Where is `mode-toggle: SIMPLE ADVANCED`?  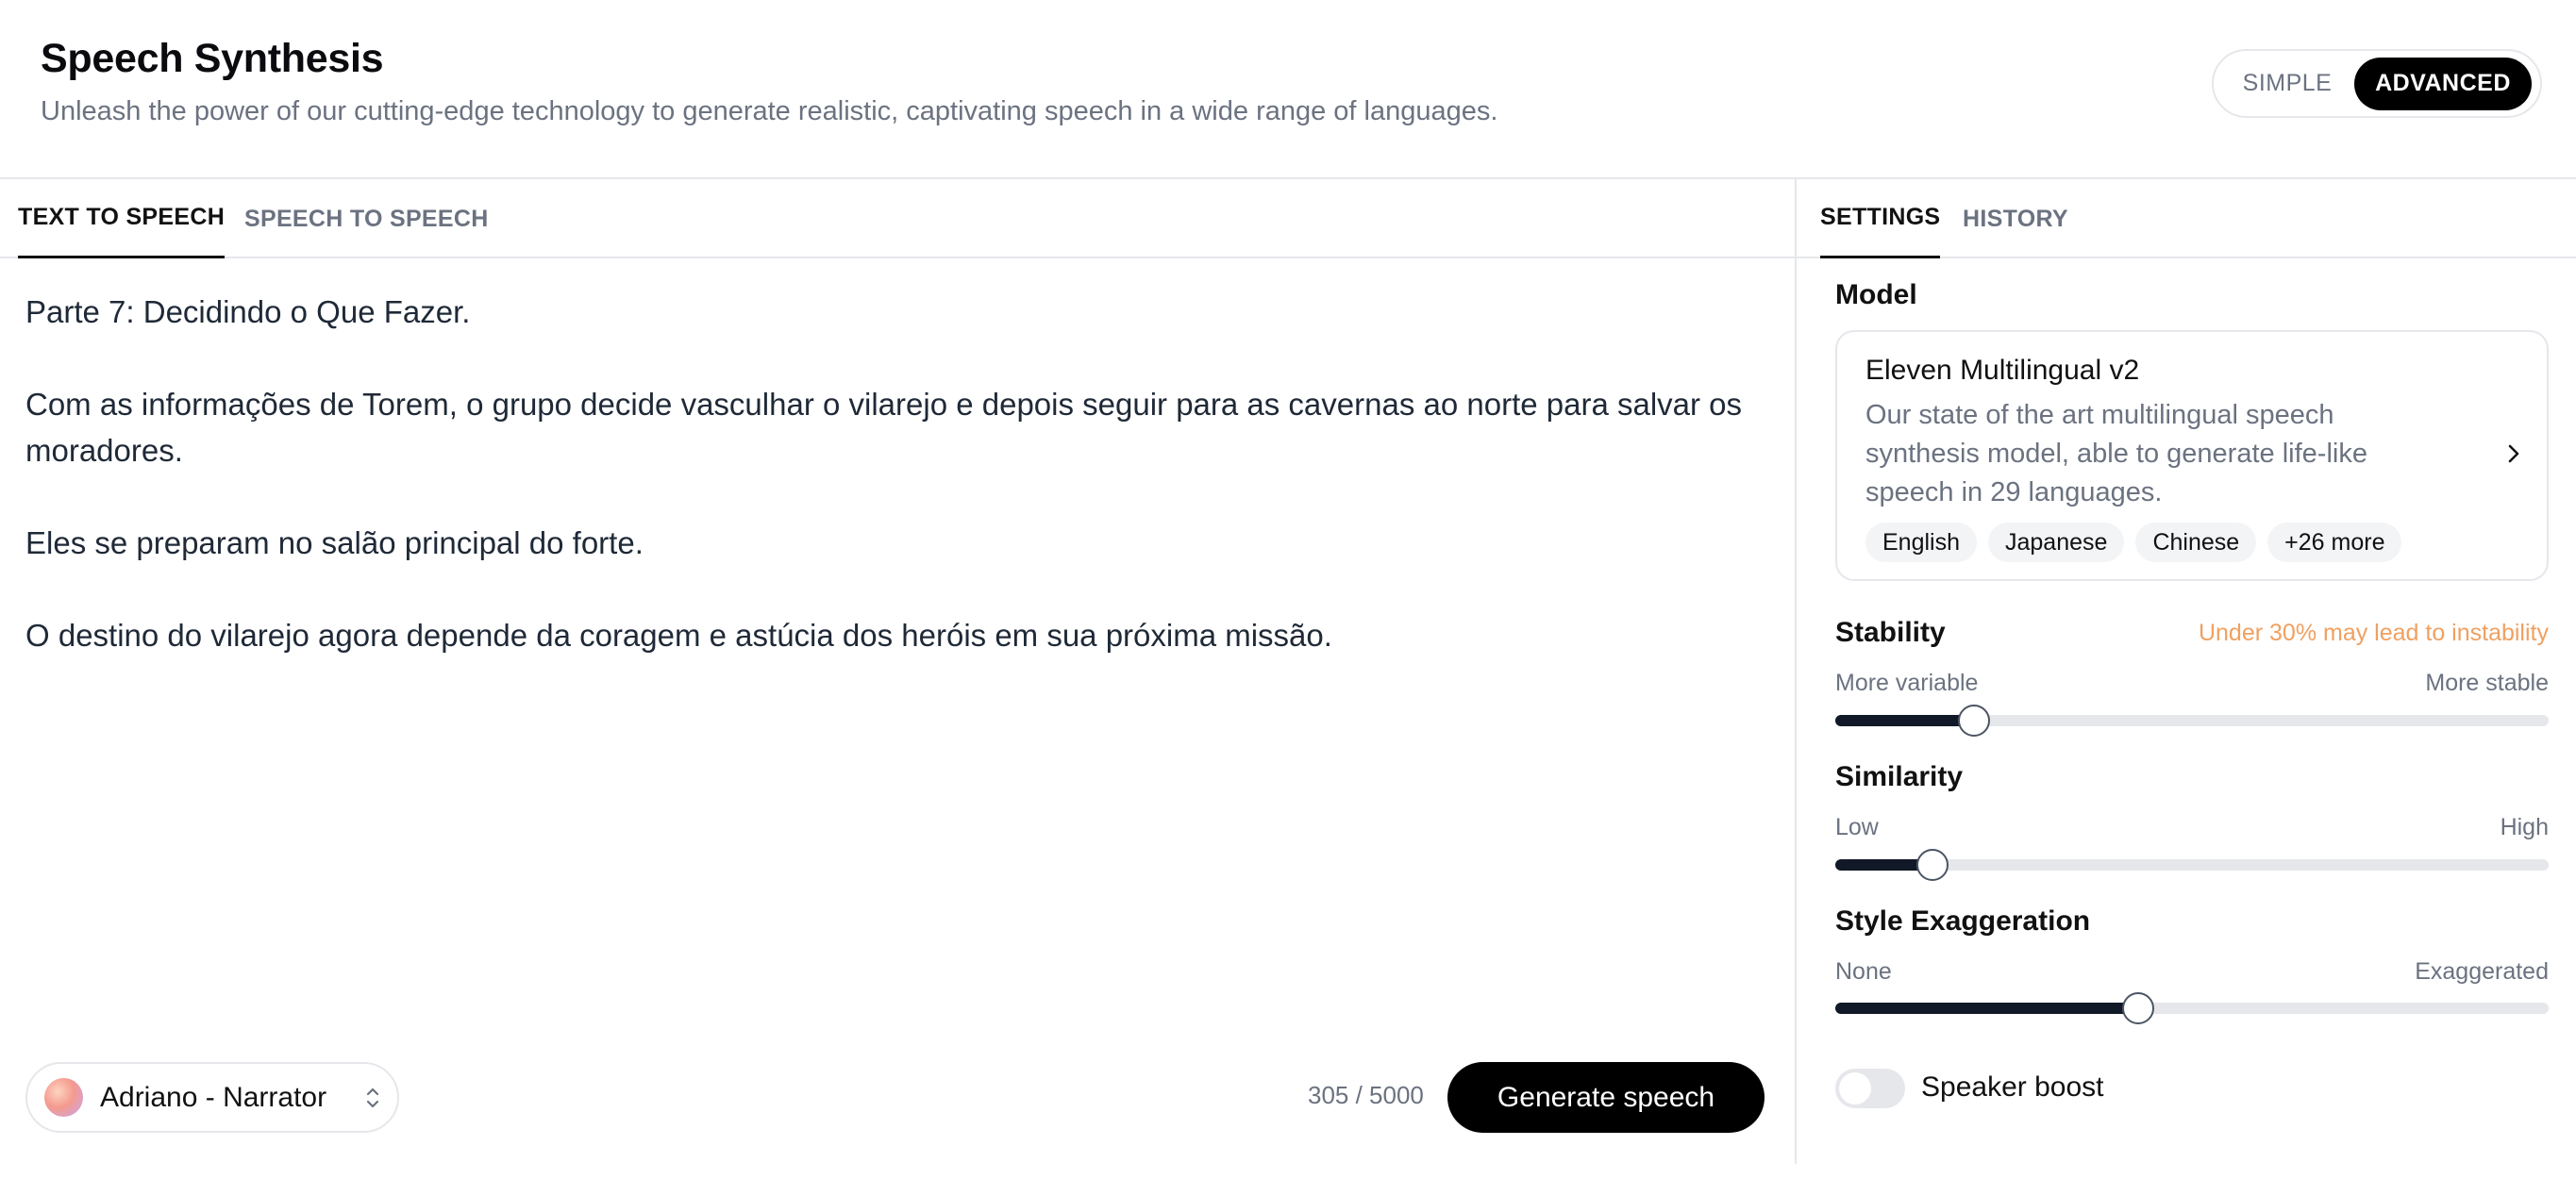
mode-toggle: SIMPLE ADVANCED is located at coordinates (2377, 84).